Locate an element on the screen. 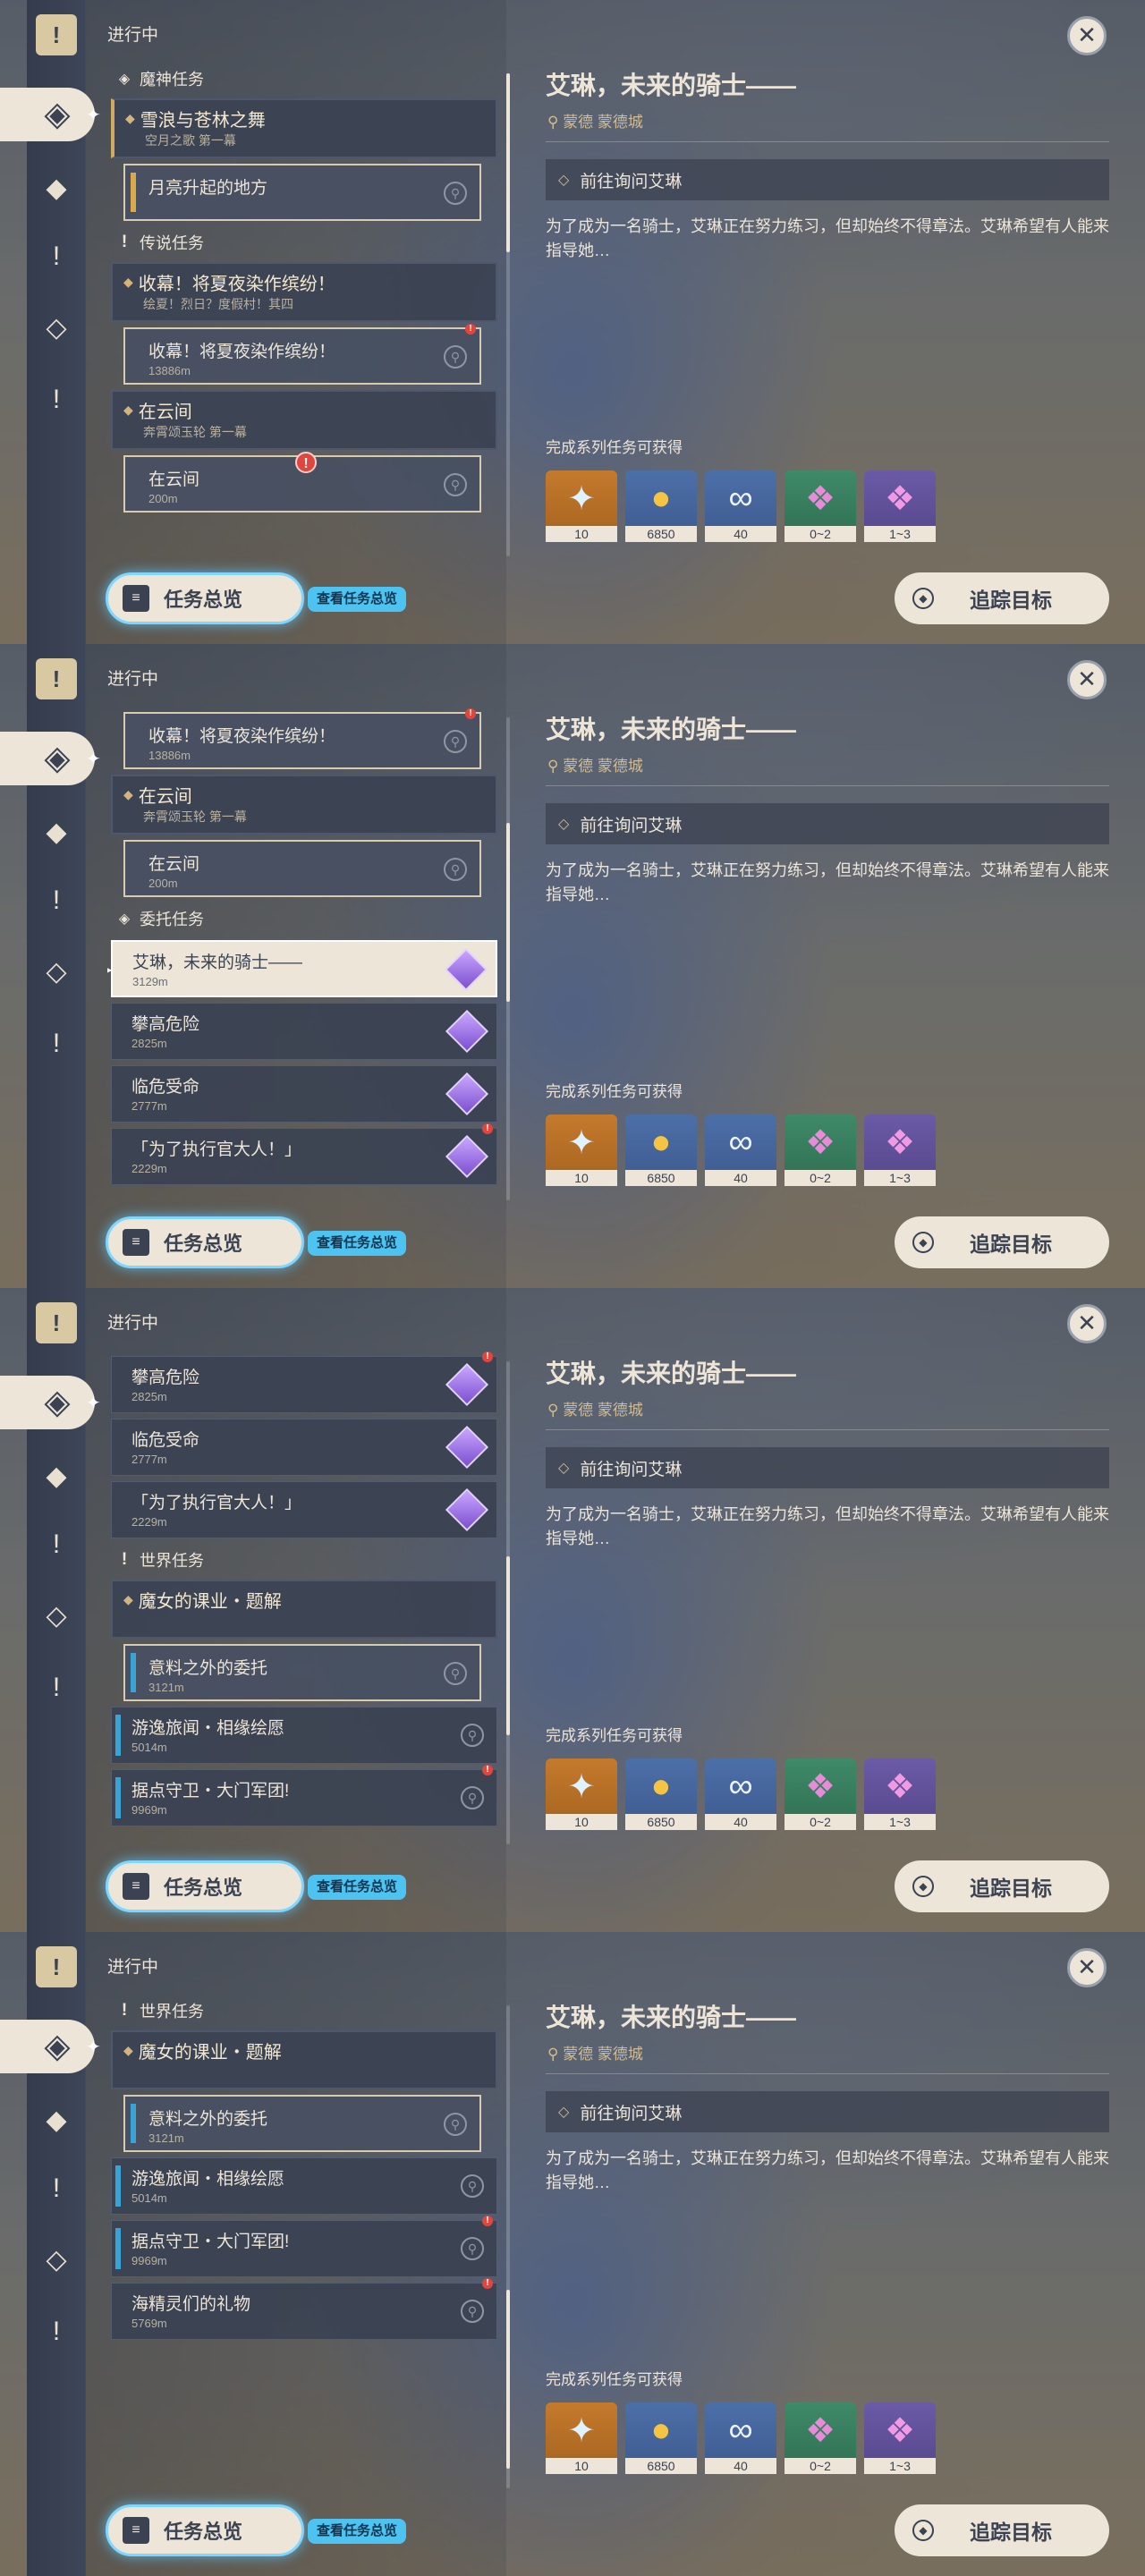 Image resolution: width=1145 pixels, height=2576 pixels. commission-item: 「为了执行官大人！」 2229m! is located at coordinates (304, 1154).